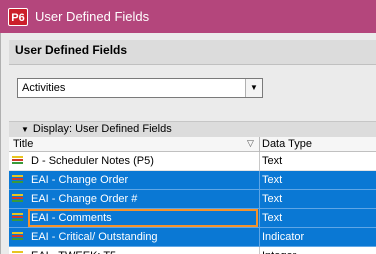 This screenshot has height=254, width=376. I want to click on column-header-title: Title, so click(23, 144).